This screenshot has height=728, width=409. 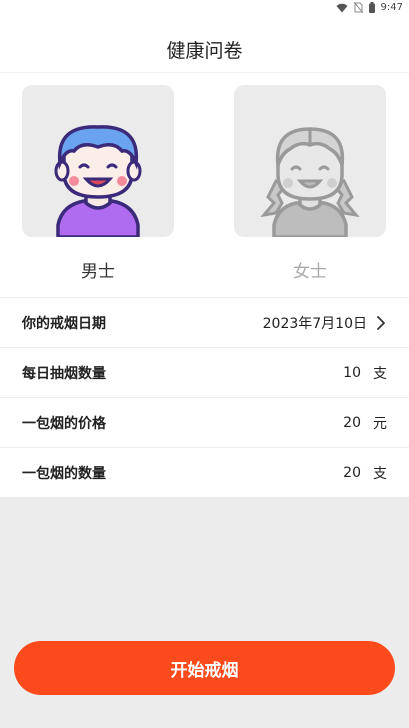 What do you see at coordinates (204, 11) in the screenshot?
I see `status-bar: 9:47` at bounding box center [204, 11].